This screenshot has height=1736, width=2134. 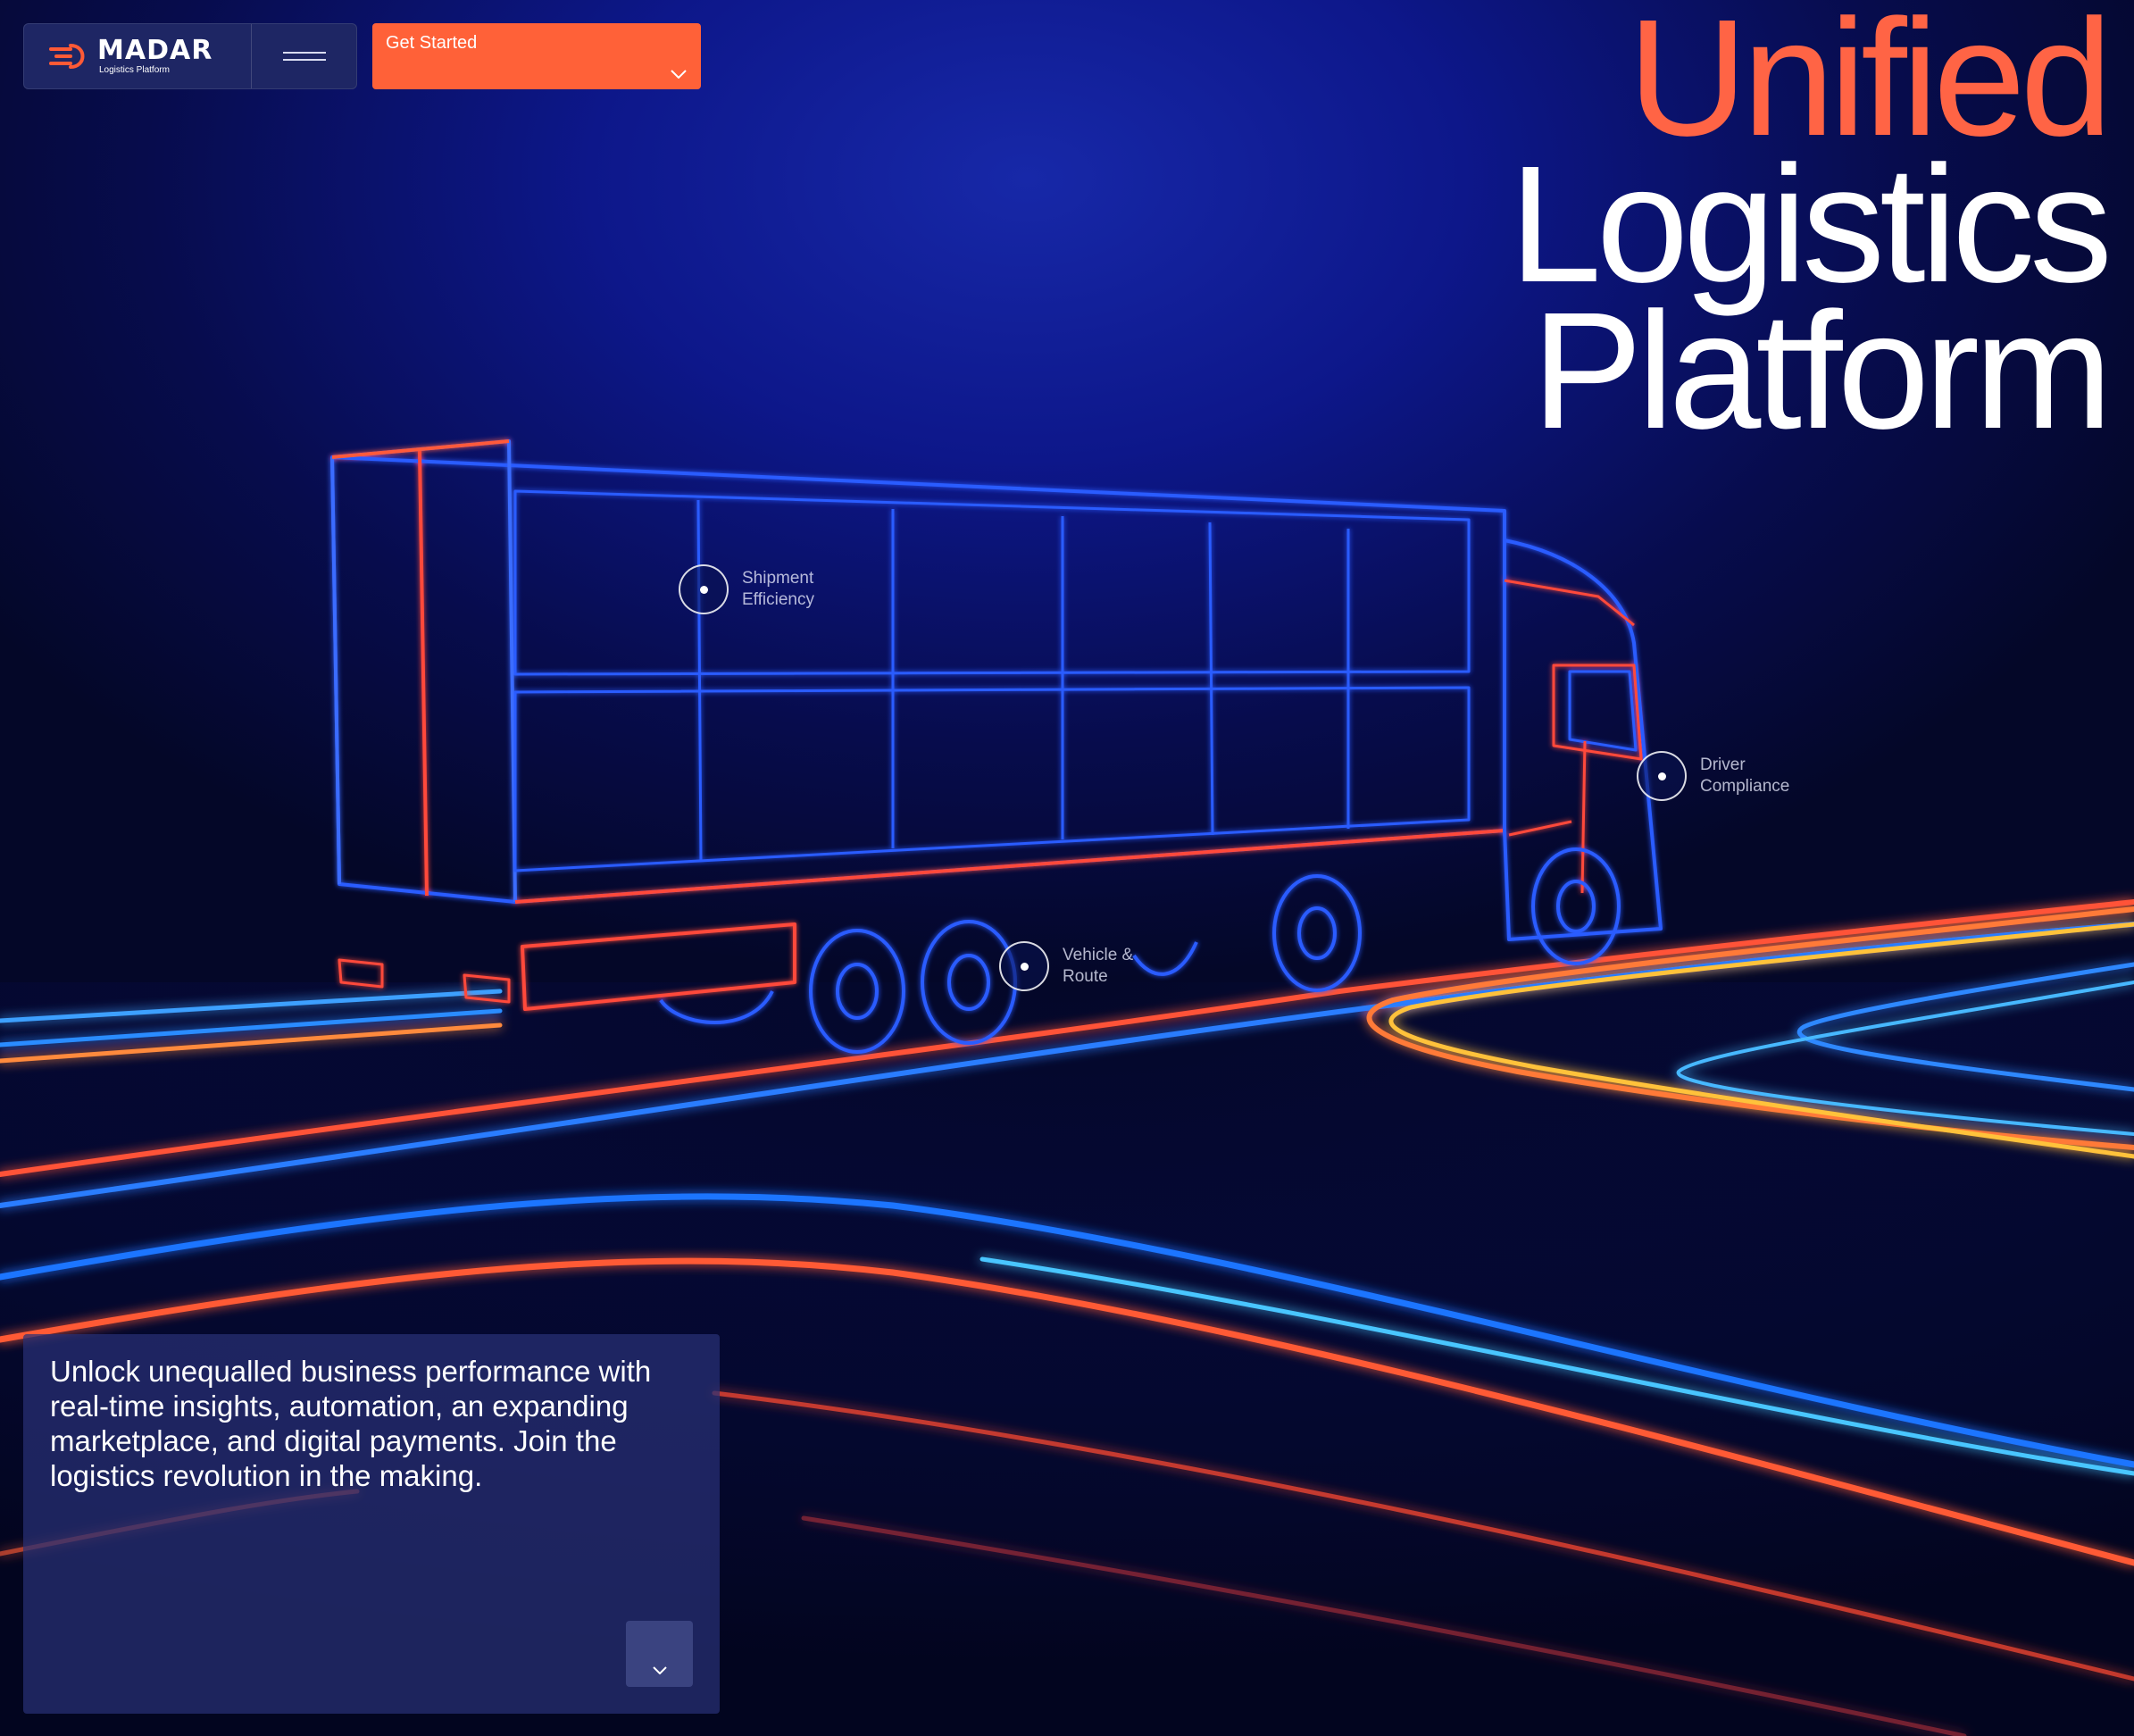 What do you see at coordinates (67, 56) in the screenshot?
I see `madar-logo-icon` at bounding box center [67, 56].